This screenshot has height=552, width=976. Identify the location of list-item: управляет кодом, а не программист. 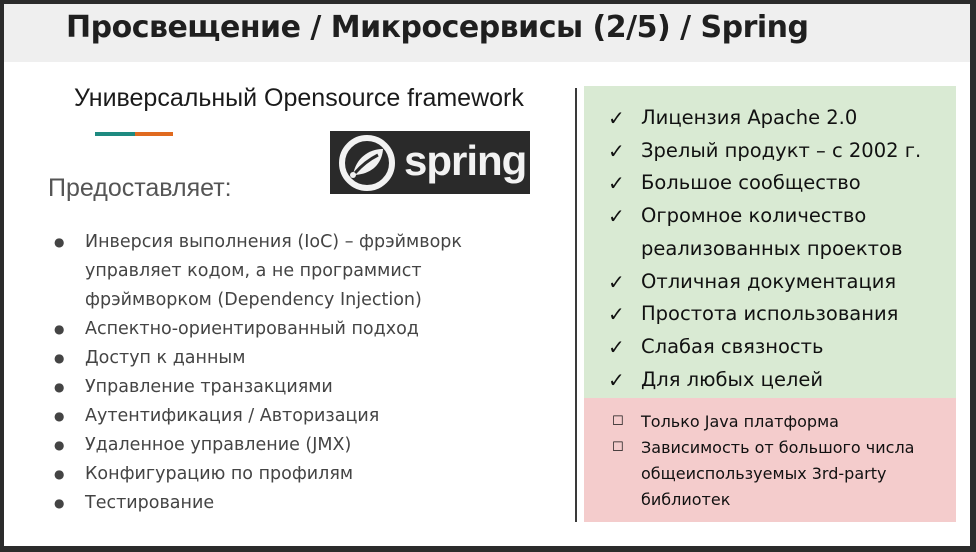
(255, 271).